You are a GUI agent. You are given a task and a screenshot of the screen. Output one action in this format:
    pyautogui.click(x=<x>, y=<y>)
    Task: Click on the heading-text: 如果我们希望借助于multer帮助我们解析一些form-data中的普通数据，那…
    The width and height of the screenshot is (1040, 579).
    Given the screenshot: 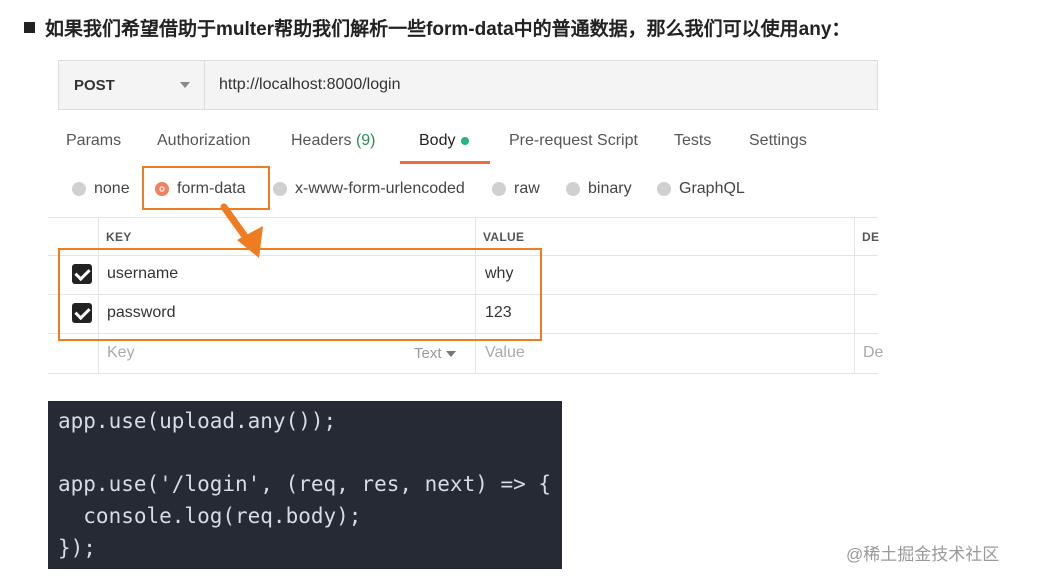 What is the action you would take?
    pyautogui.click(x=448, y=29)
    